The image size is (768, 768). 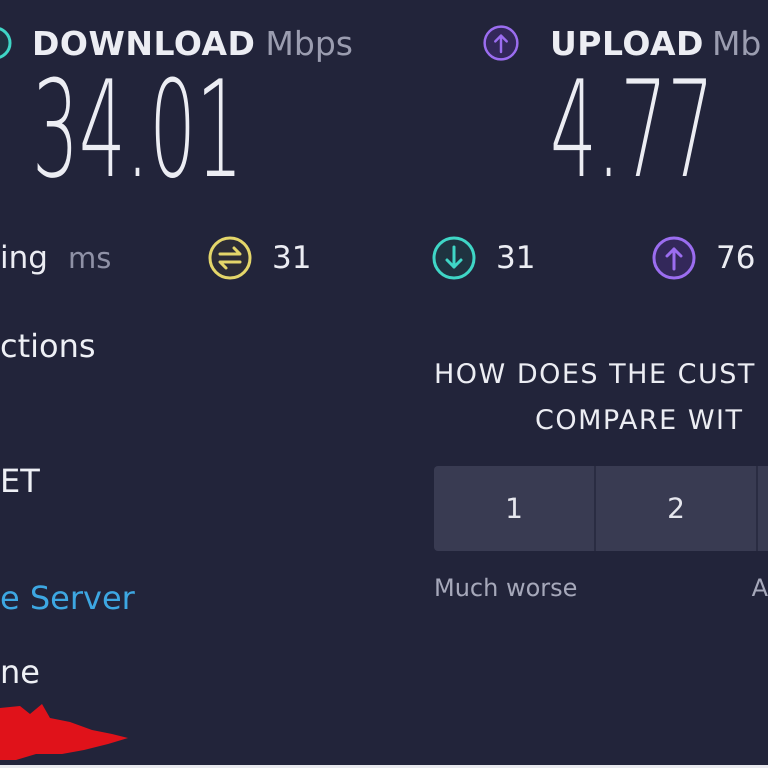 What do you see at coordinates (24, 258) in the screenshot?
I see `ping-label: ing` at bounding box center [24, 258].